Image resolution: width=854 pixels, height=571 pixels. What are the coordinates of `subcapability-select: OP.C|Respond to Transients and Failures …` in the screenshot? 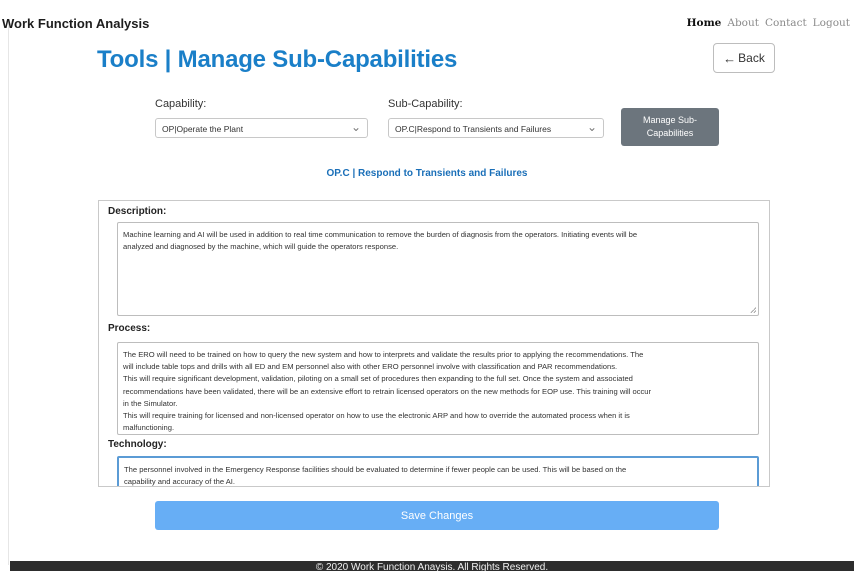 It's located at (496, 128).